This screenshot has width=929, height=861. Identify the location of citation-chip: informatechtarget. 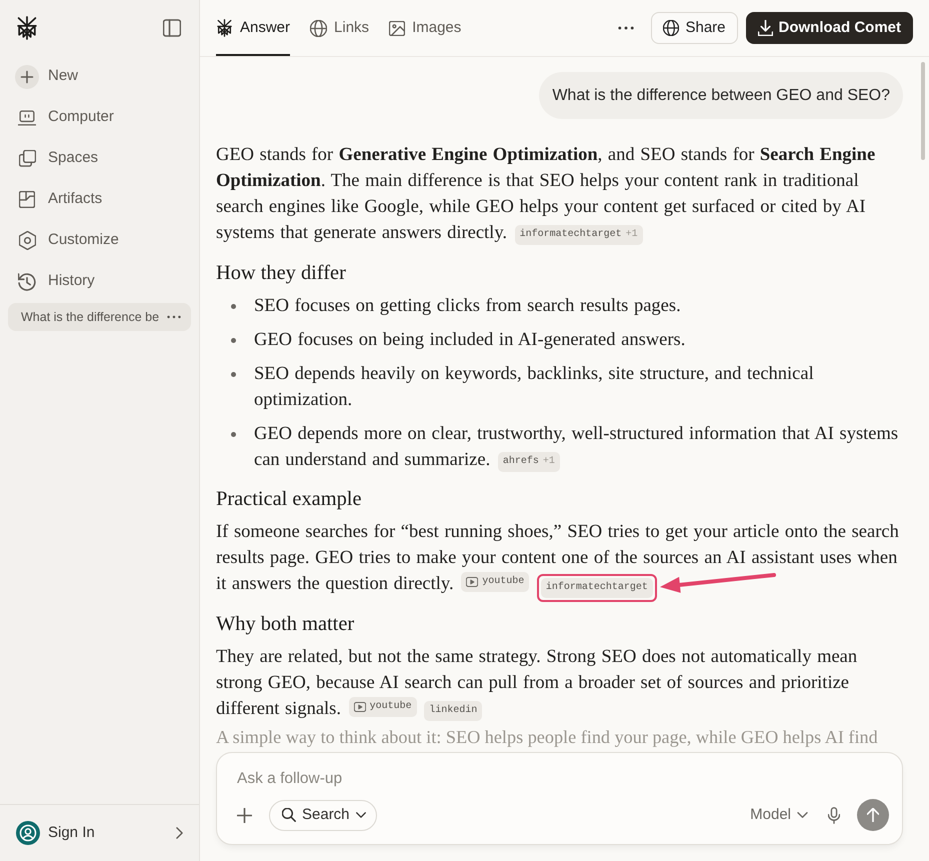
(596, 588).